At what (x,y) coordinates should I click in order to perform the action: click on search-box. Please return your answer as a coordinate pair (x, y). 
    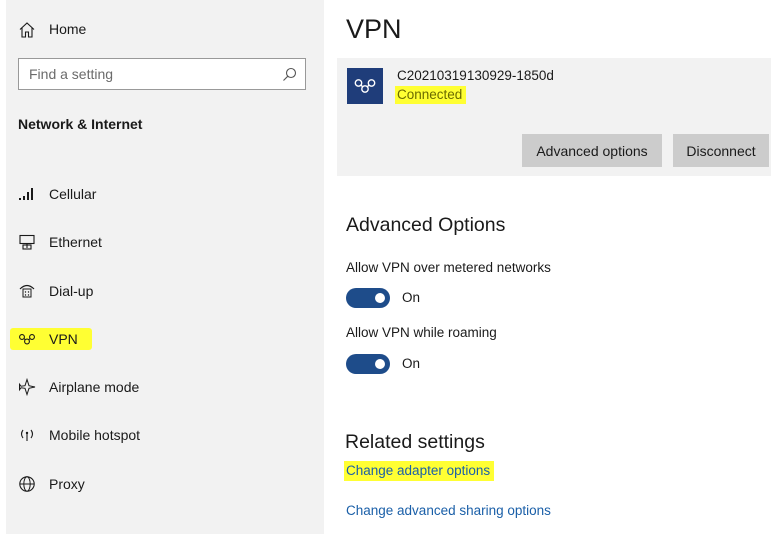
    Looking at the image, I should click on (162, 74).